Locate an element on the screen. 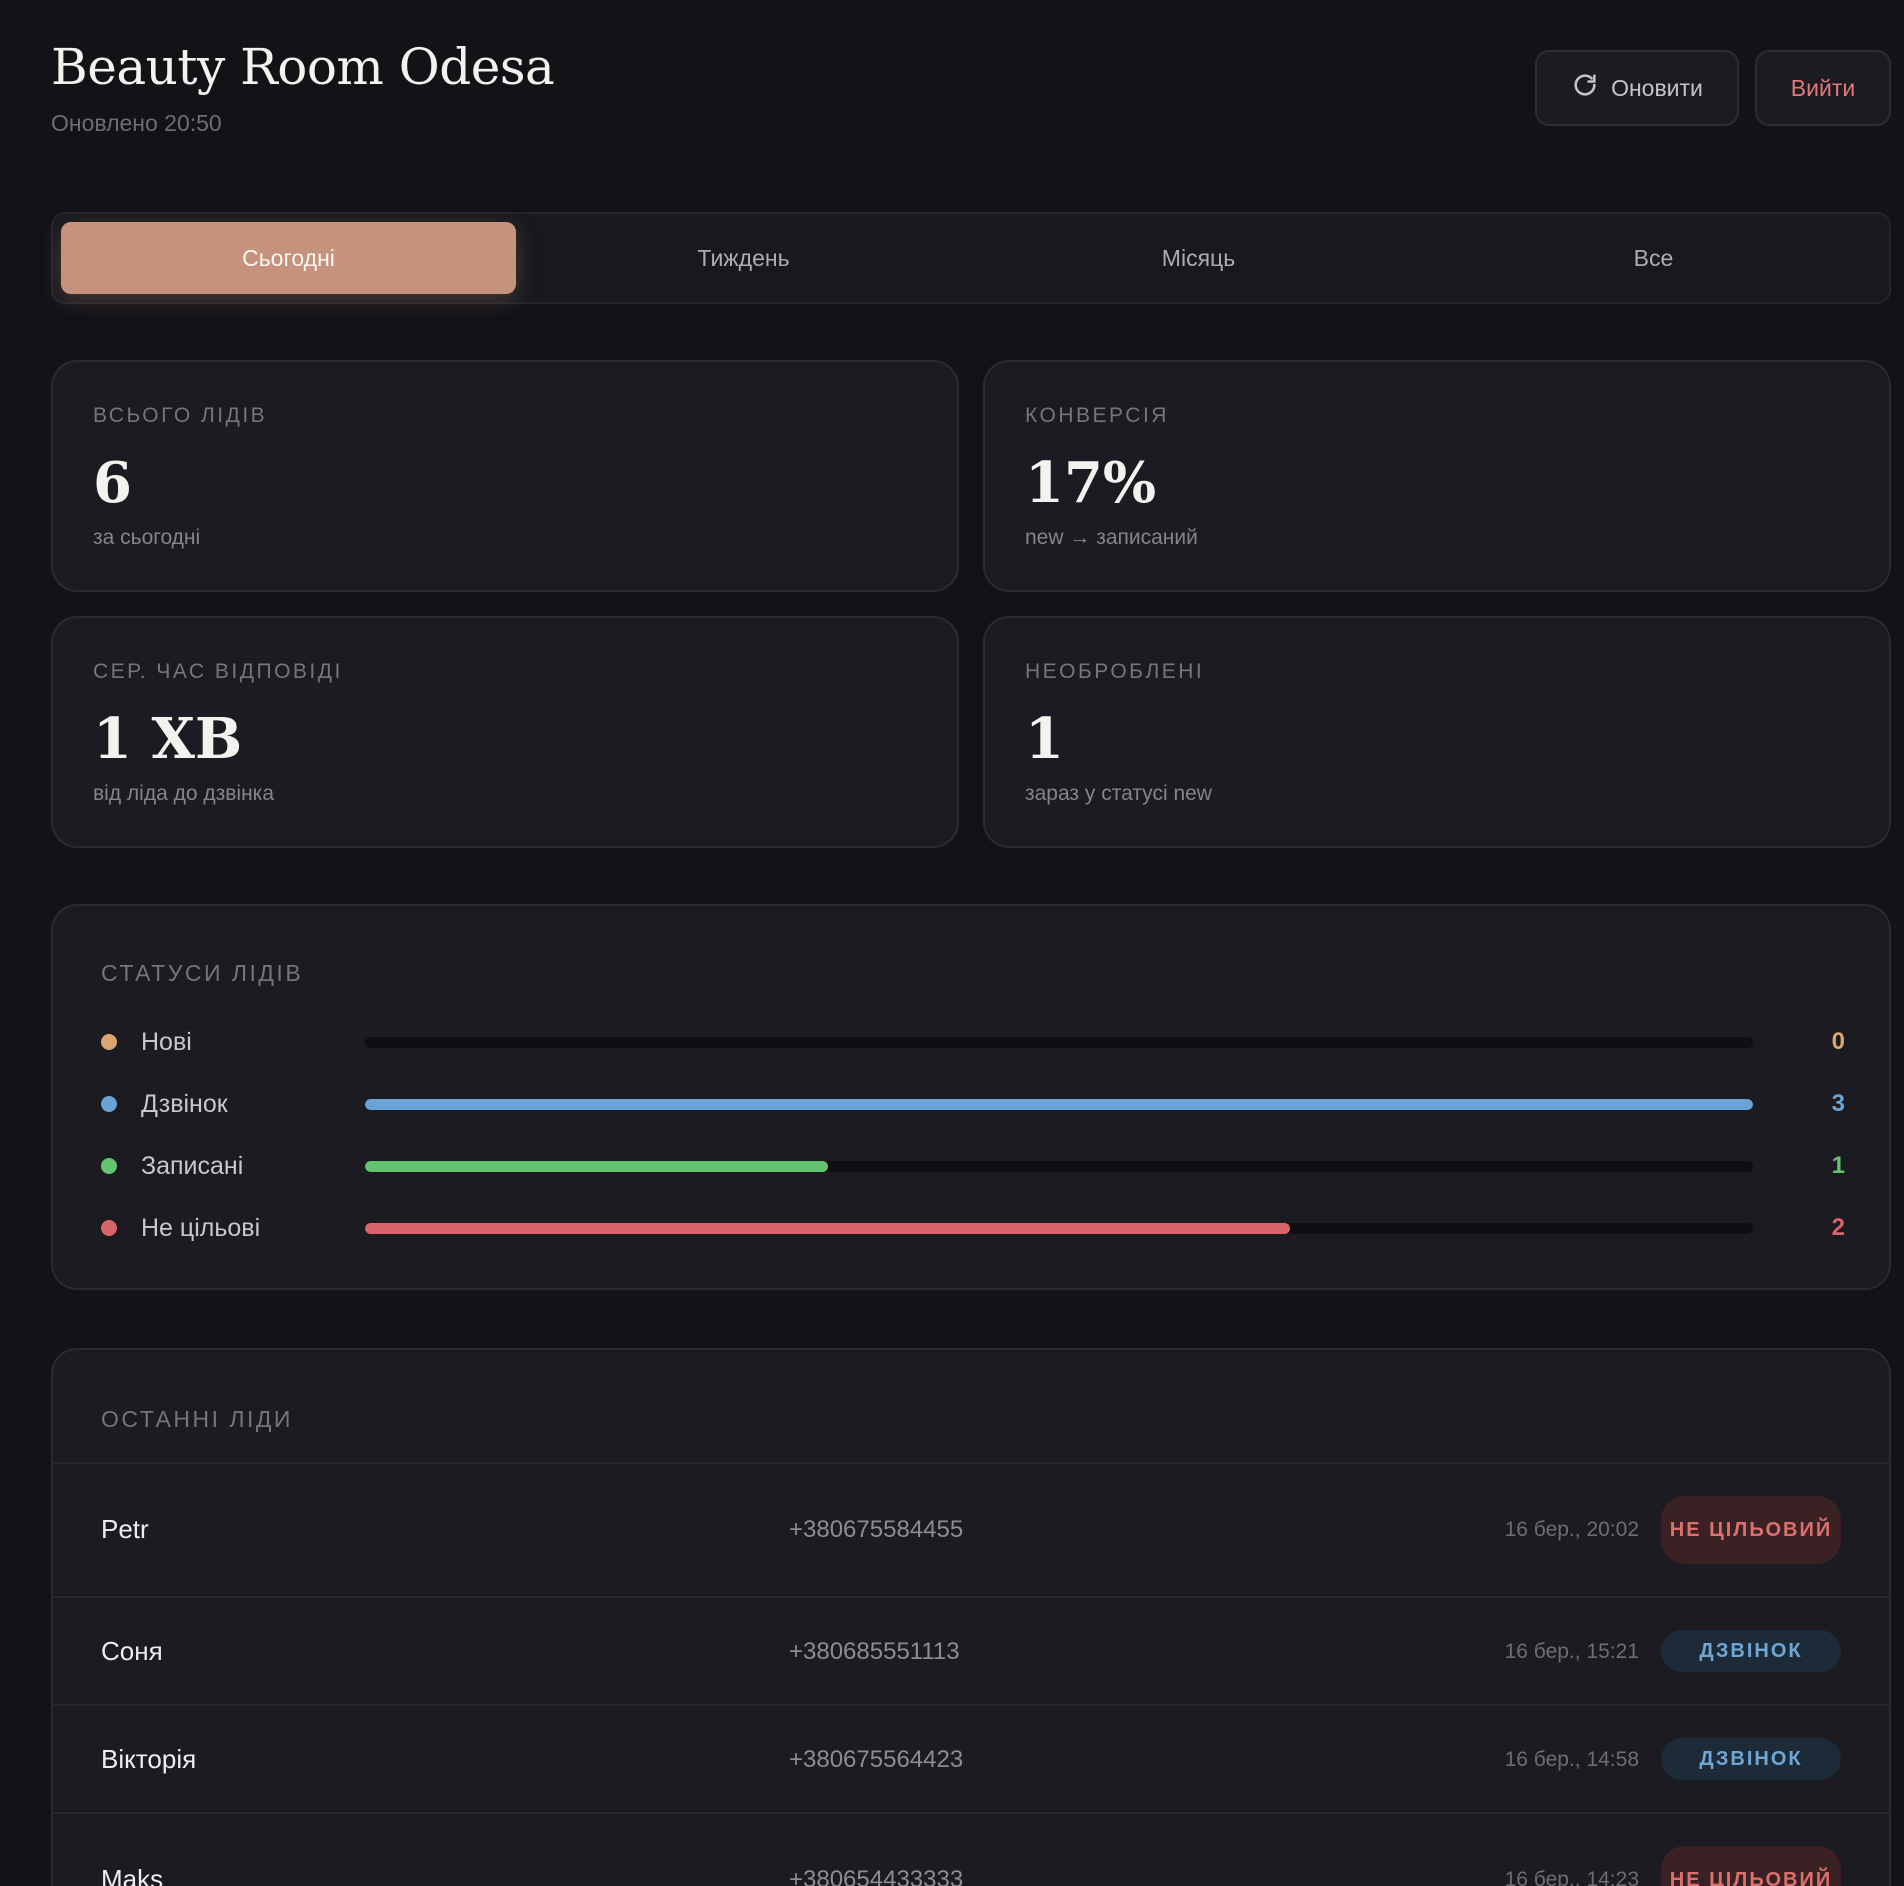 The image size is (1904, 1886). lead-date: 16 бер., 20:02 is located at coordinates (1571, 1529).